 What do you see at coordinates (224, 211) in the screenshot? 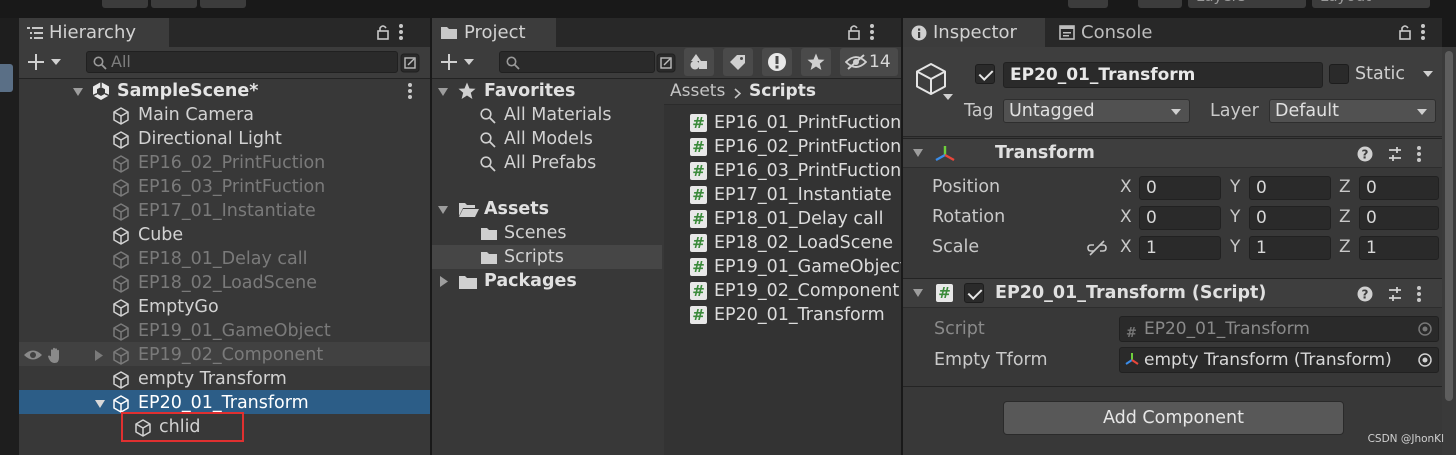
I see `hierarchy-item: EP17_01_Instantiate` at bounding box center [224, 211].